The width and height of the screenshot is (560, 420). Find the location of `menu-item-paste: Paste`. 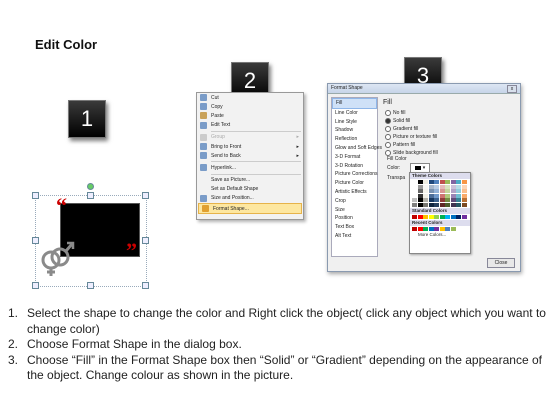

menu-item-paste: Paste is located at coordinates (250, 115).